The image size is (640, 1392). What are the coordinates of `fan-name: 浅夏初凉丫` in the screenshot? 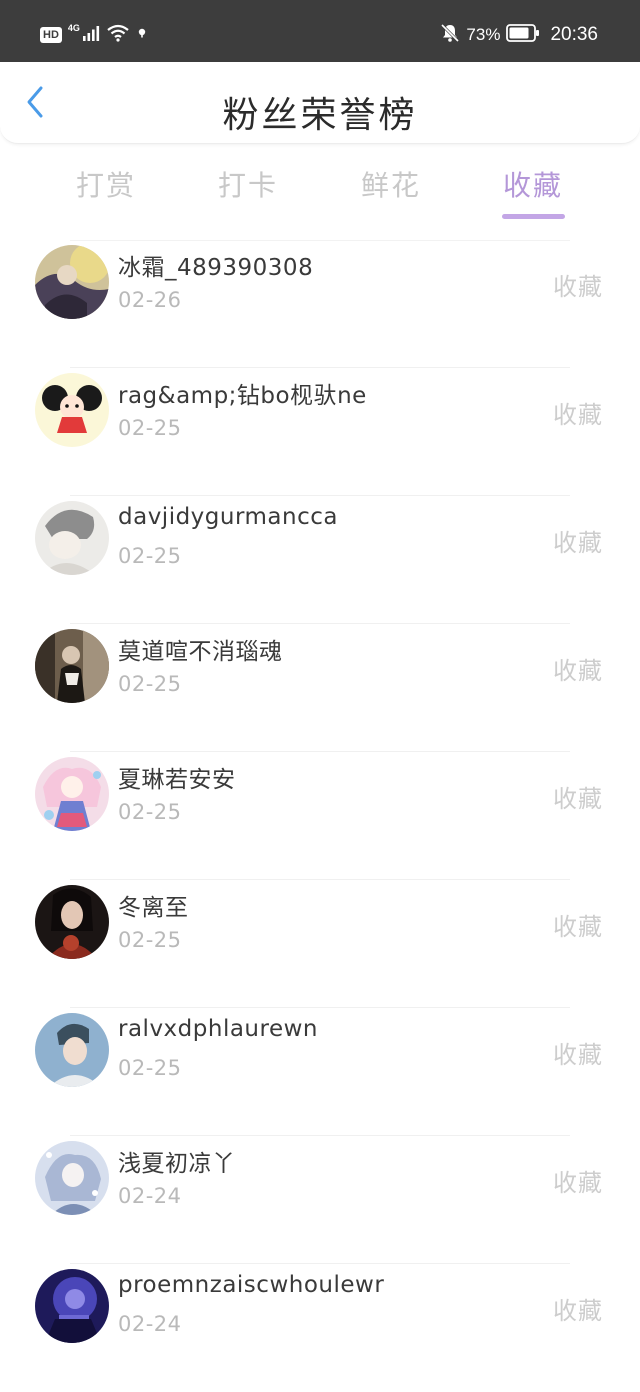 It's located at (177, 1164).